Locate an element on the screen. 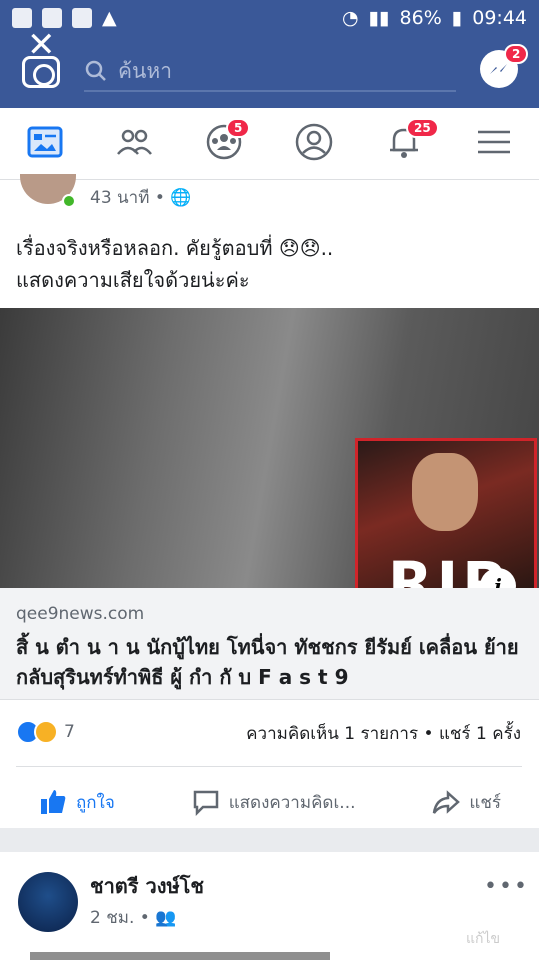 The width and height of the screenshot is (539, 960). wifi-icon: ◔ is located at coordinates (350, 18).